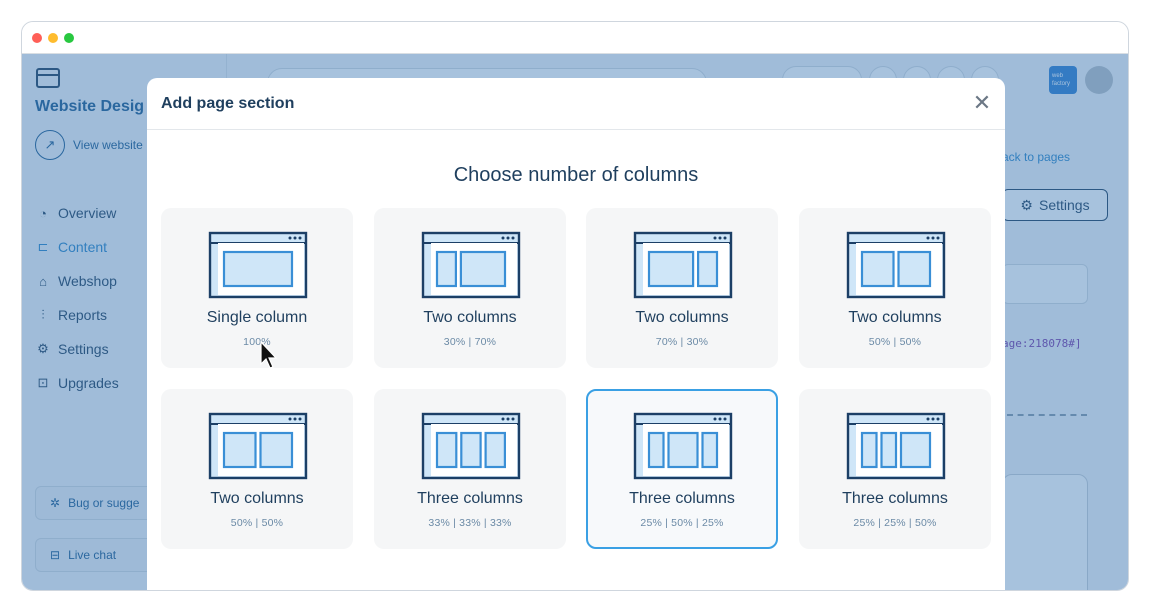 Image resolution: width=1150 pixels, height=612 pixels. Describe the element at coordinates (575, 38) in the screenshot. I see `window-titlebar` at that location.